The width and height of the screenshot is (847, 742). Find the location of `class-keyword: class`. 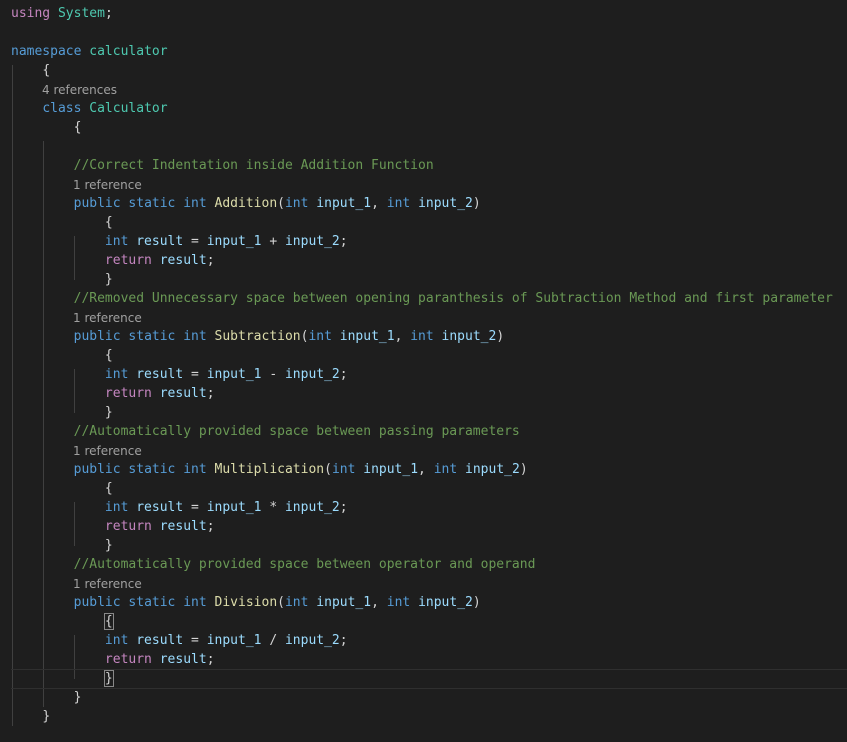

class-keyword: class is located at coordinates (62, 108).